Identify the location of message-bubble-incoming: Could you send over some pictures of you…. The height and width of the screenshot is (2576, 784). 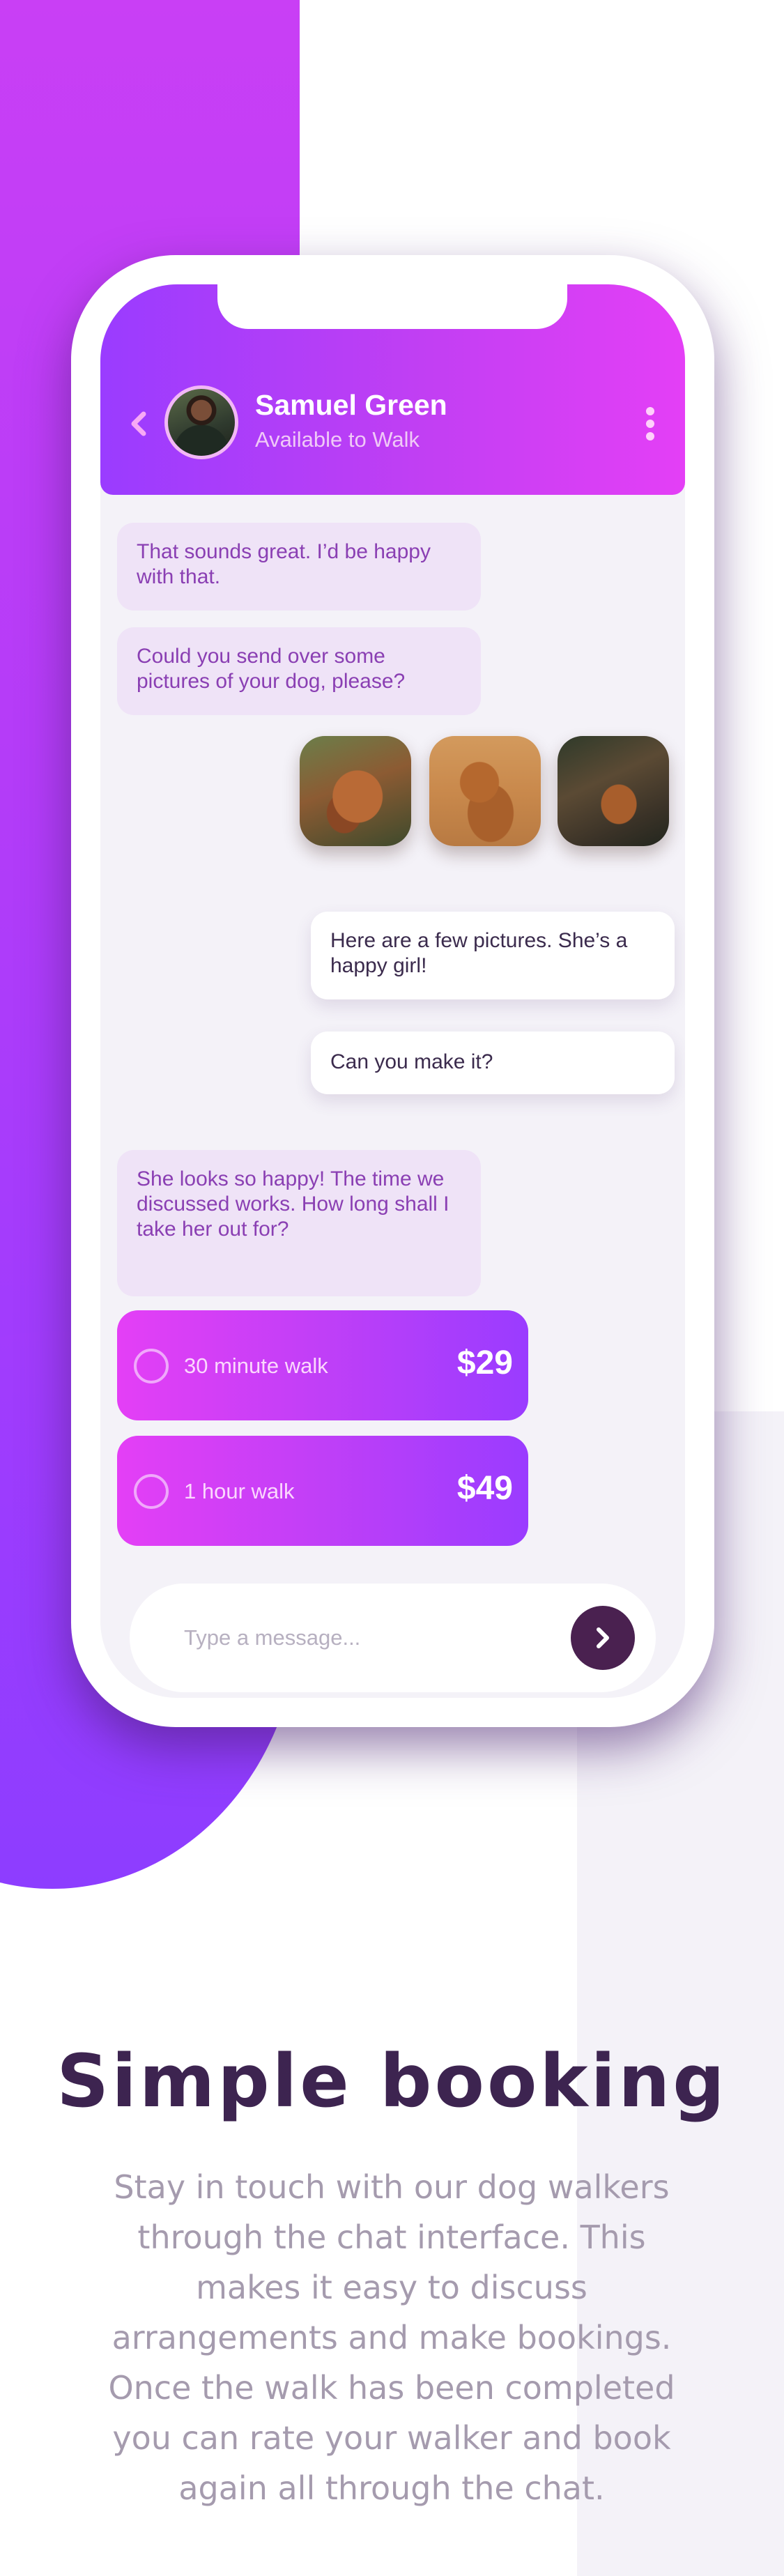
(299, 671).